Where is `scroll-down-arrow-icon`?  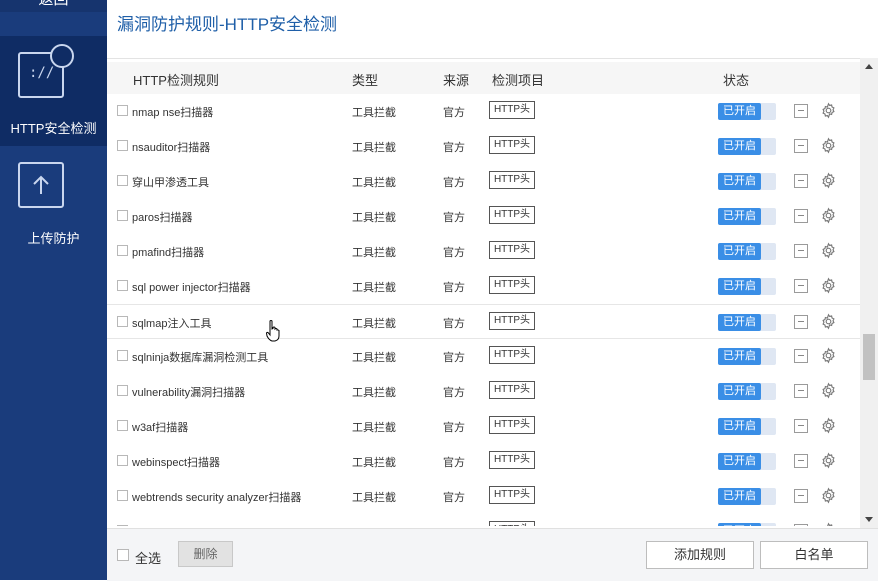 scroll-down-arrow-icon is located at coordinates (869, 519).